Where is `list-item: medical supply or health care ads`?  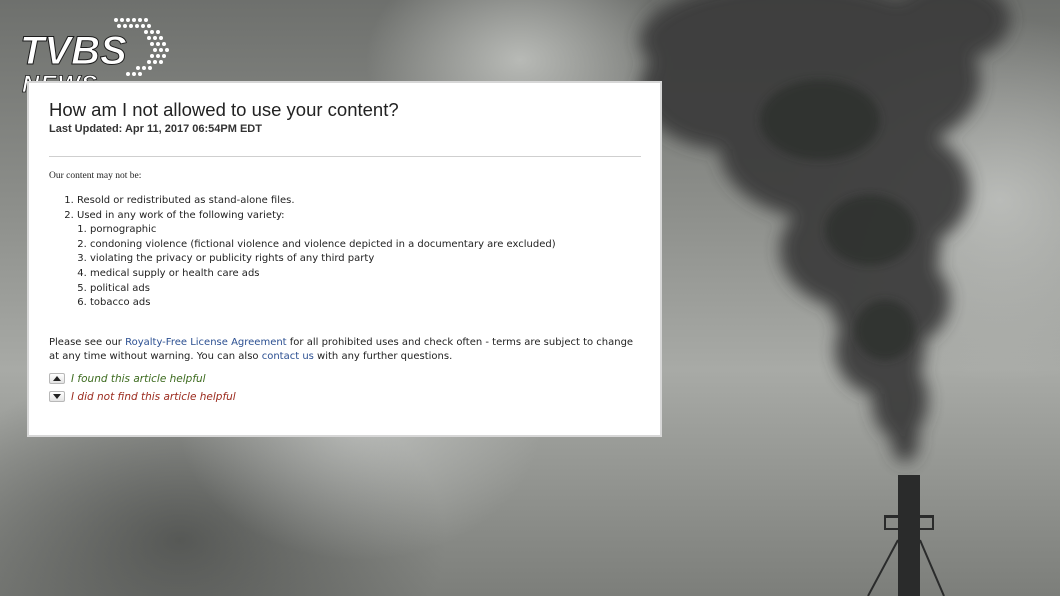
list-item: medical supply or health care ads is located at coordinates (365, 274).